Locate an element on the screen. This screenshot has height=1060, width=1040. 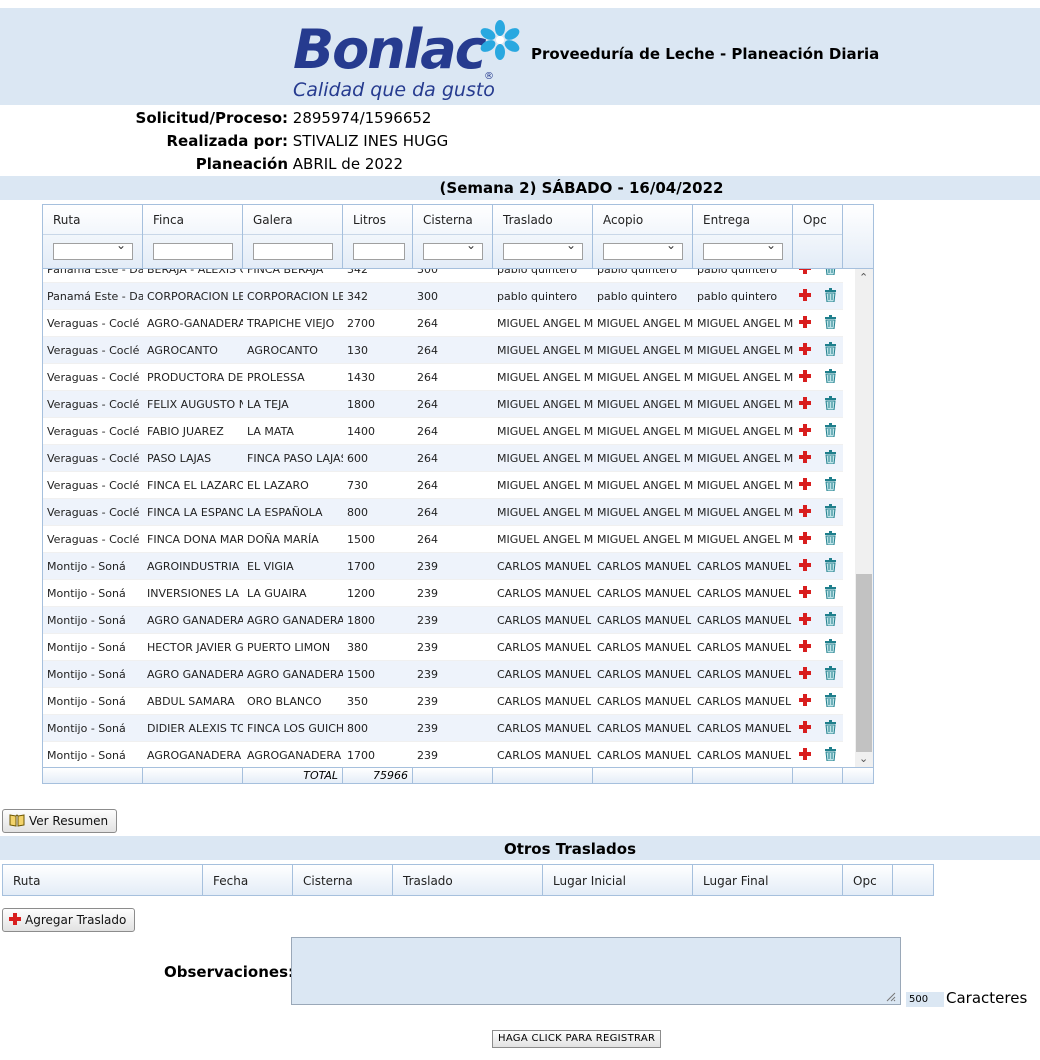
filter-acopio-select is located at coordinates (643, 249).